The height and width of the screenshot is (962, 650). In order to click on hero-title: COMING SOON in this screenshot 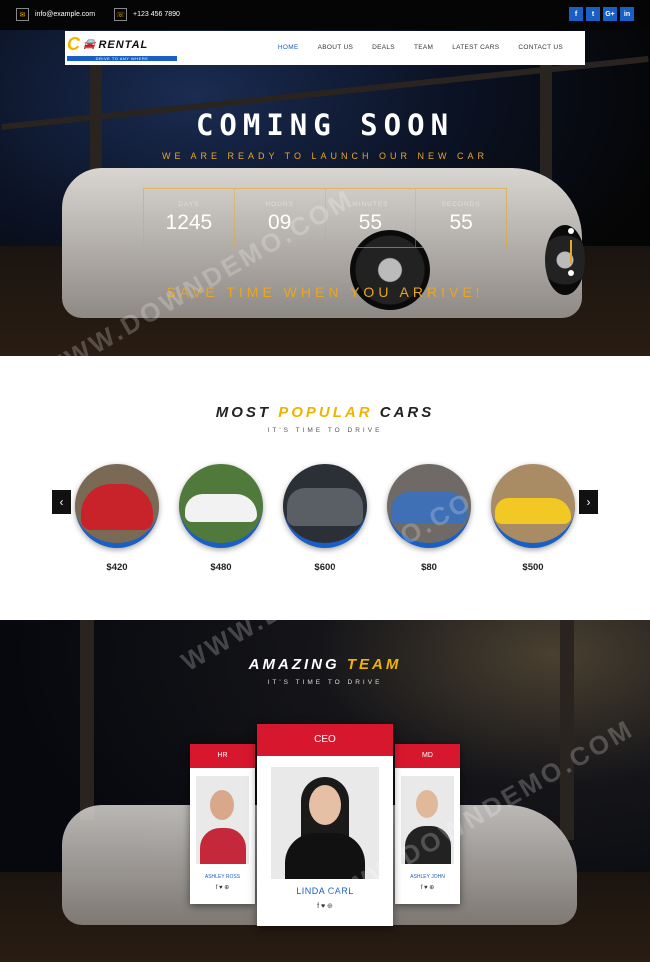, I will do `click(325, 125)`.